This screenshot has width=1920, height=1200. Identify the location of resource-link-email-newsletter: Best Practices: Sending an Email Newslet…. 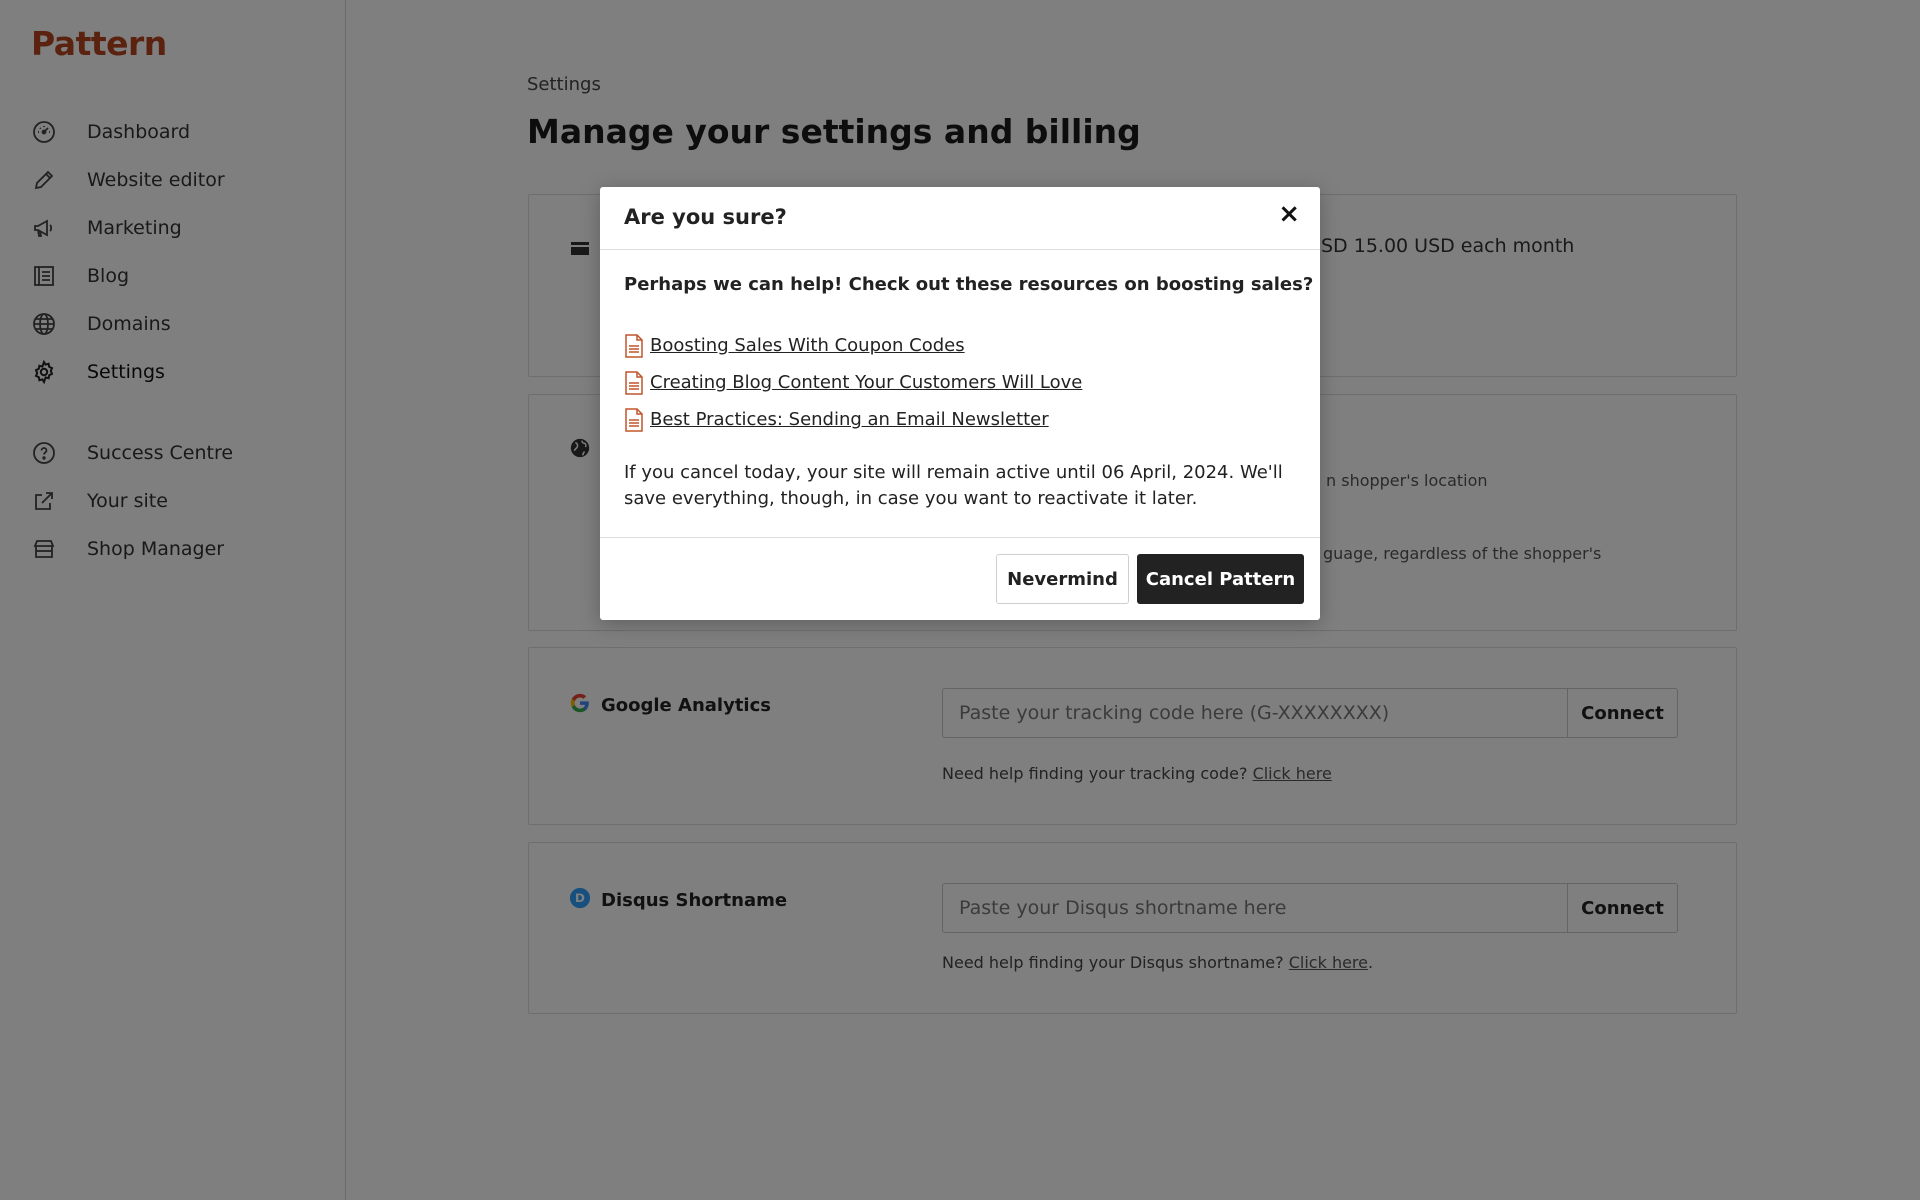
(853, 419).